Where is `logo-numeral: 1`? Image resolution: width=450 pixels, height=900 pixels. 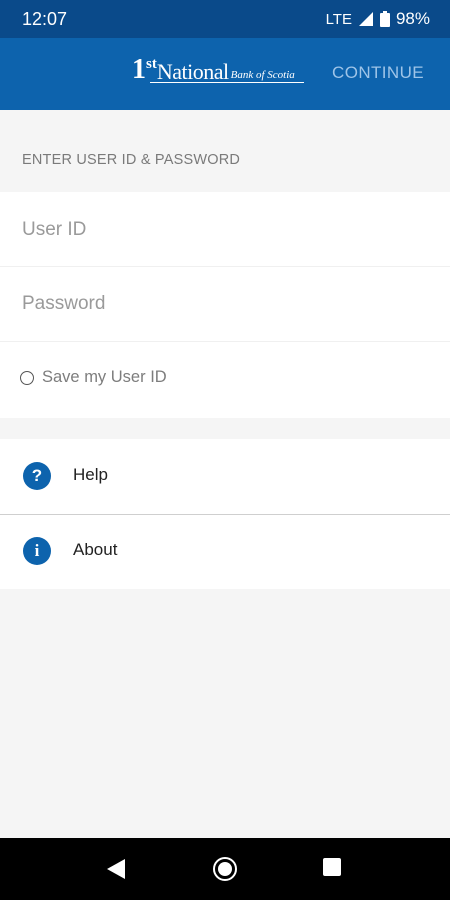
logo-numeral: 1 is located at coordinates (139, 69).